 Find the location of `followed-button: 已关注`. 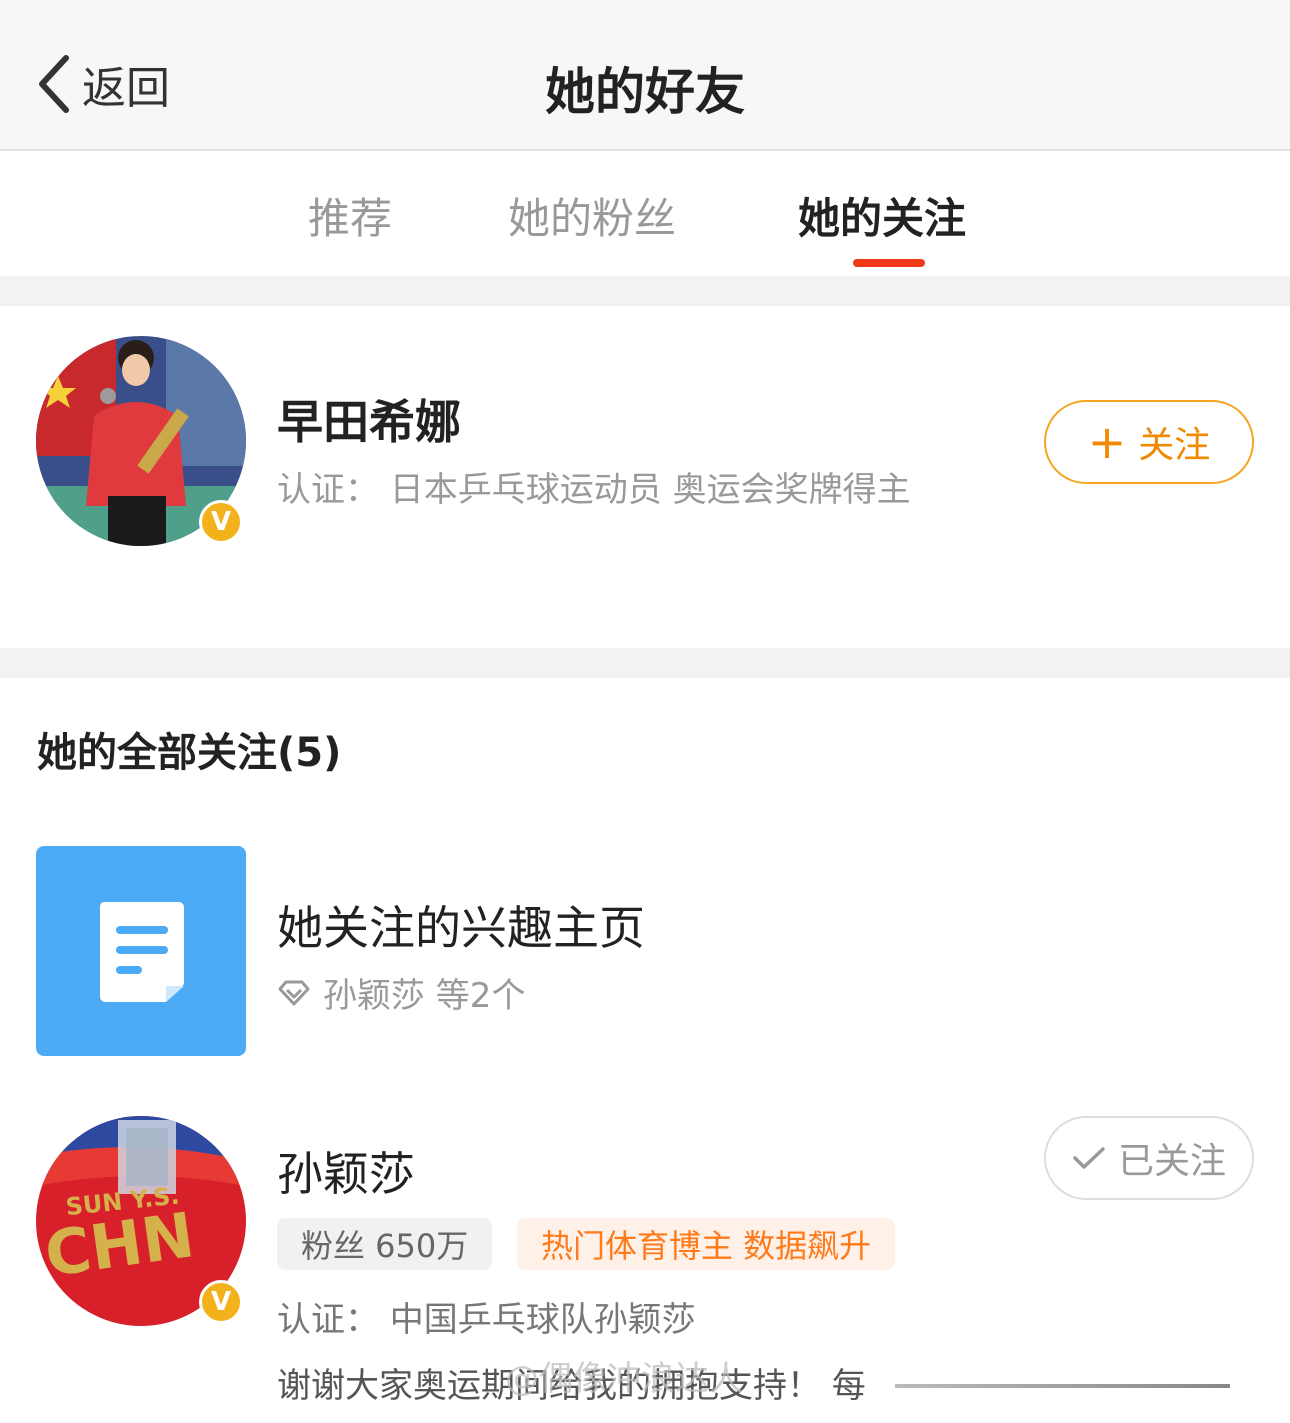

followed-button: 已关注 is located at coordinates (1149, 1158).